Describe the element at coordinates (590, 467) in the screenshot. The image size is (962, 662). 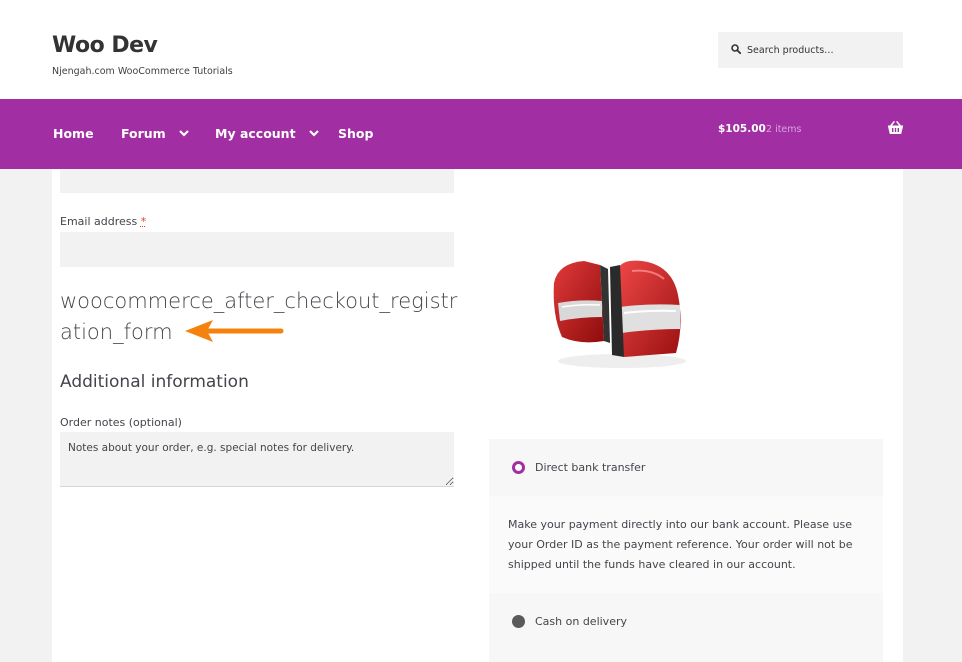
I see `payment-method-label: Direct bank transfer` at that location.